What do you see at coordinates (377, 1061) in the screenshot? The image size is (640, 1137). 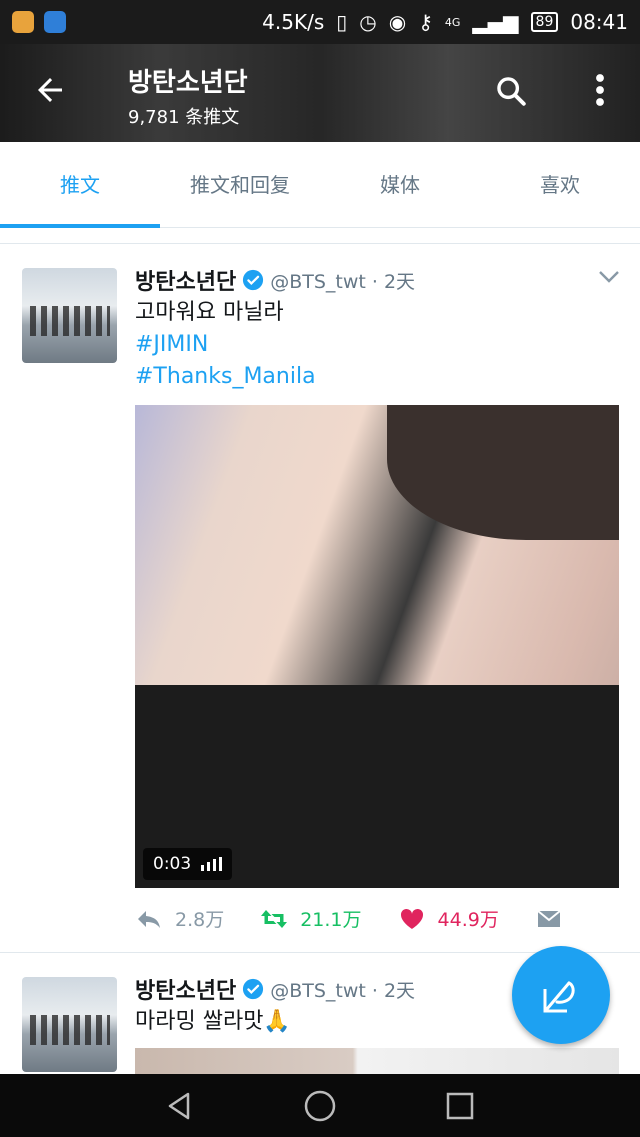 I see `tweet-image` at bounding box center [377, 1061].